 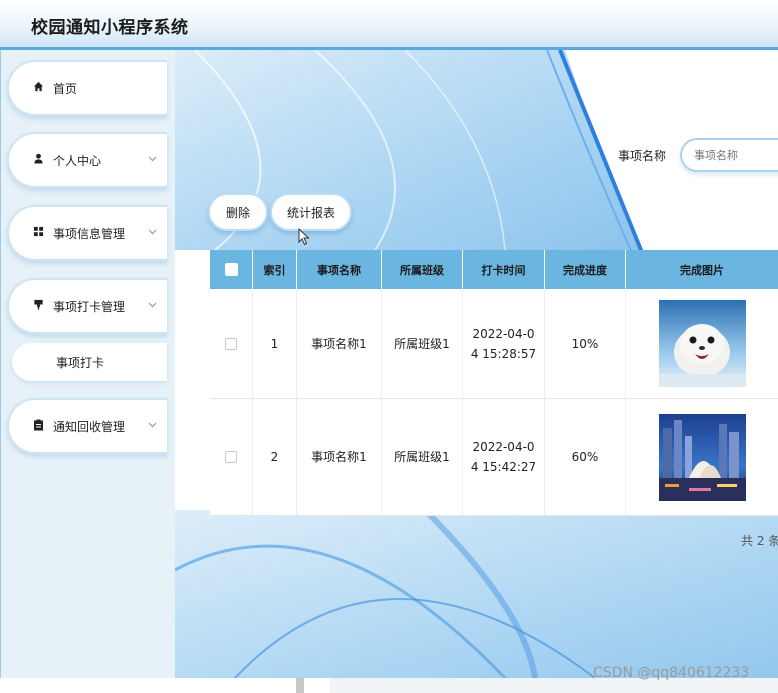 What do you see at coordinates (422, 269) in the screenshot?
I see `column-header: 所属班级` at bounding box center [422, 269].